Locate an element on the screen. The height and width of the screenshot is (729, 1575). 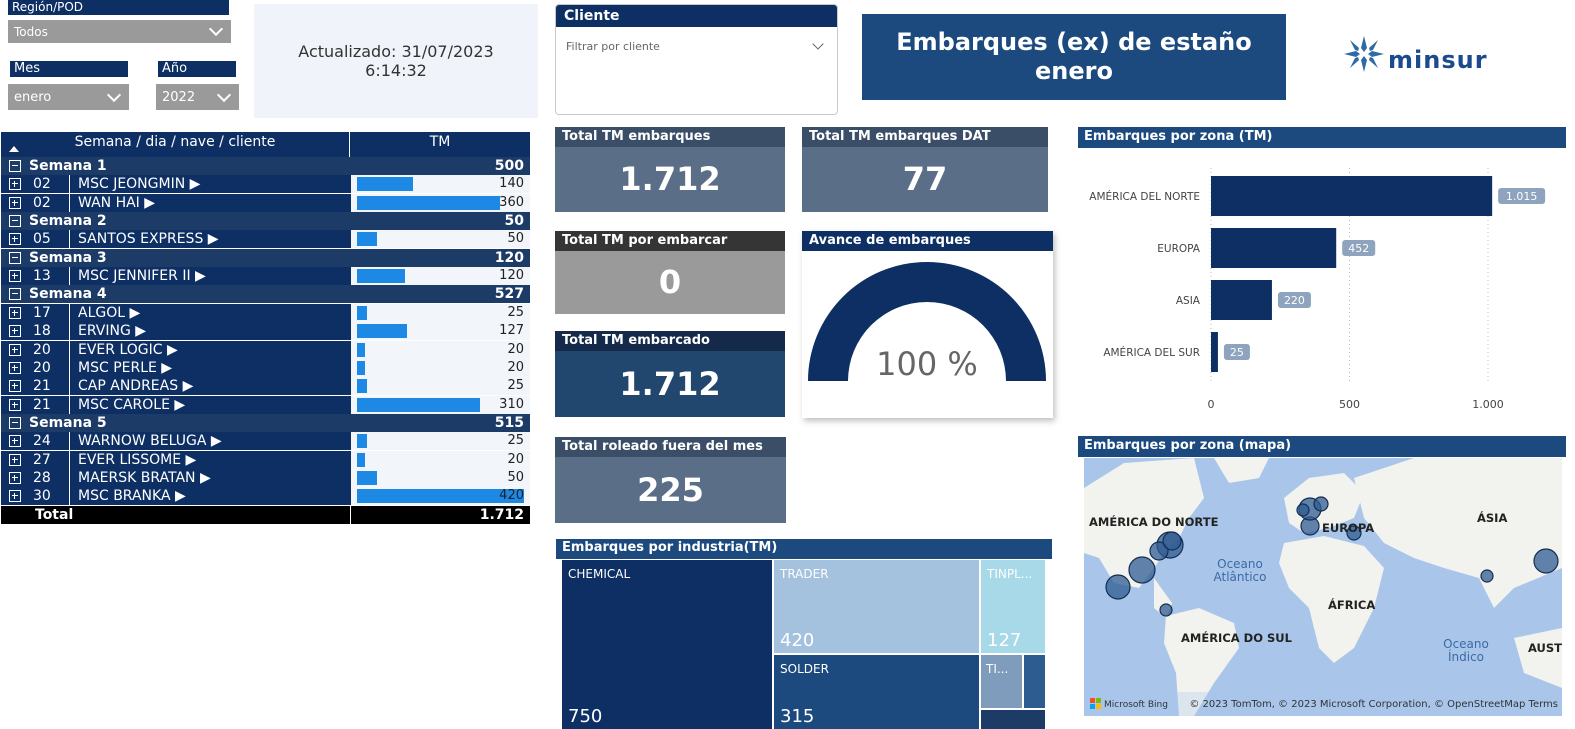
updated-time: 6:14:32 is located at coordinates (396, 70).